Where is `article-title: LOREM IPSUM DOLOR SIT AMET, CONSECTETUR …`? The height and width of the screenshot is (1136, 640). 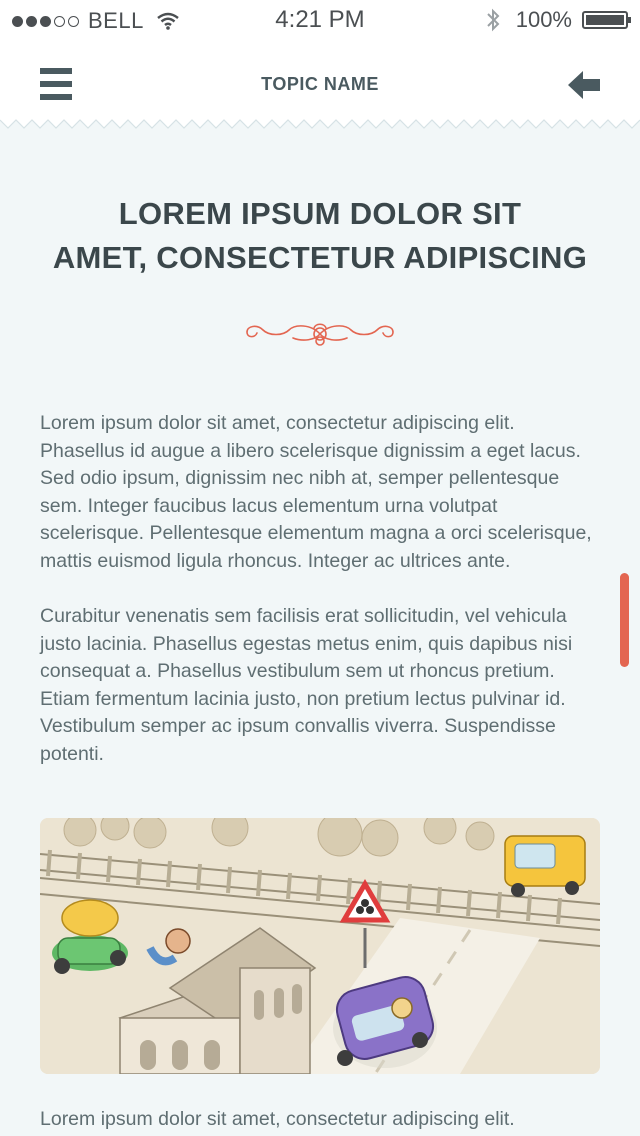 article-title: LOREM IPSUM DOLOR SIT AMET, CONSECTETUR … is located at coordinates (320, 236).